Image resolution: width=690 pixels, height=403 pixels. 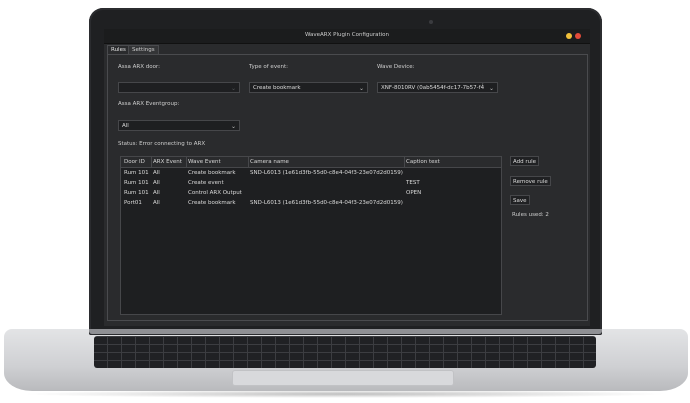 I want to click on column-header-camera-name: Camera name, so click(x=269, y=162).